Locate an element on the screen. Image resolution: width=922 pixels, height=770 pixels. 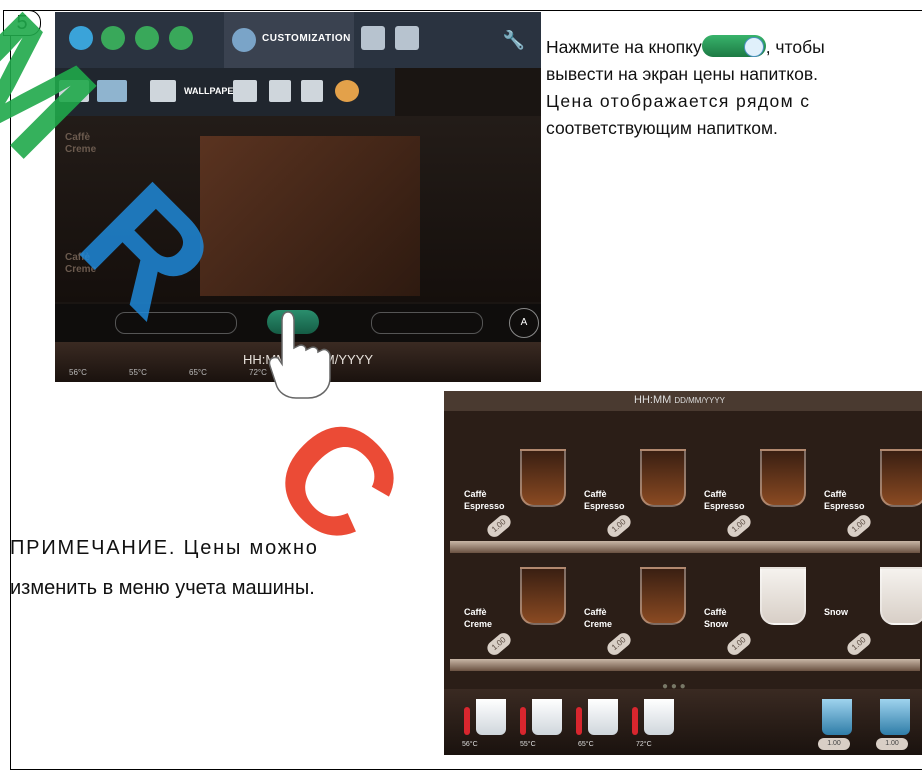
drink-card: Snow 1.00 is located at coordinates (867, 613).